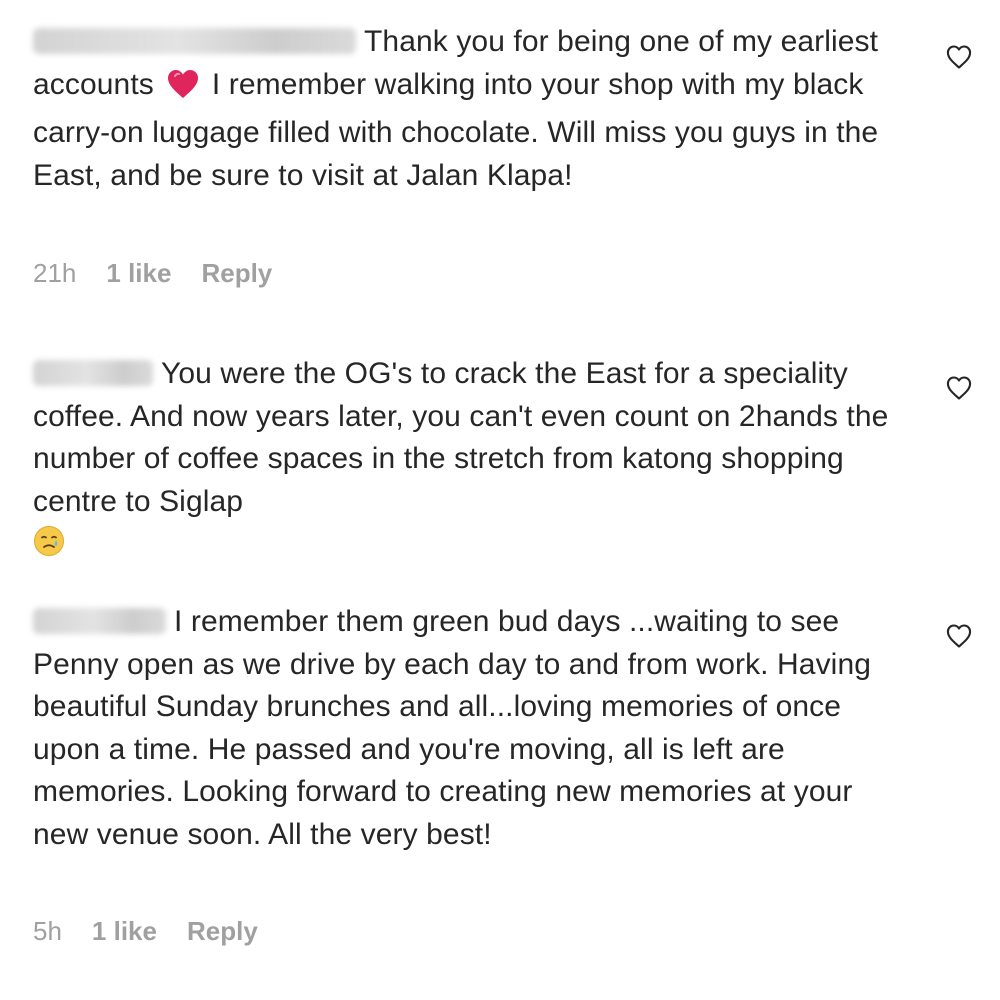 The image size is (1000, 1000). What do you see at coordinates (124, 931) in the screenshot?
I see `comment-3-likes: 1 like` at bounding box center [124, 931].